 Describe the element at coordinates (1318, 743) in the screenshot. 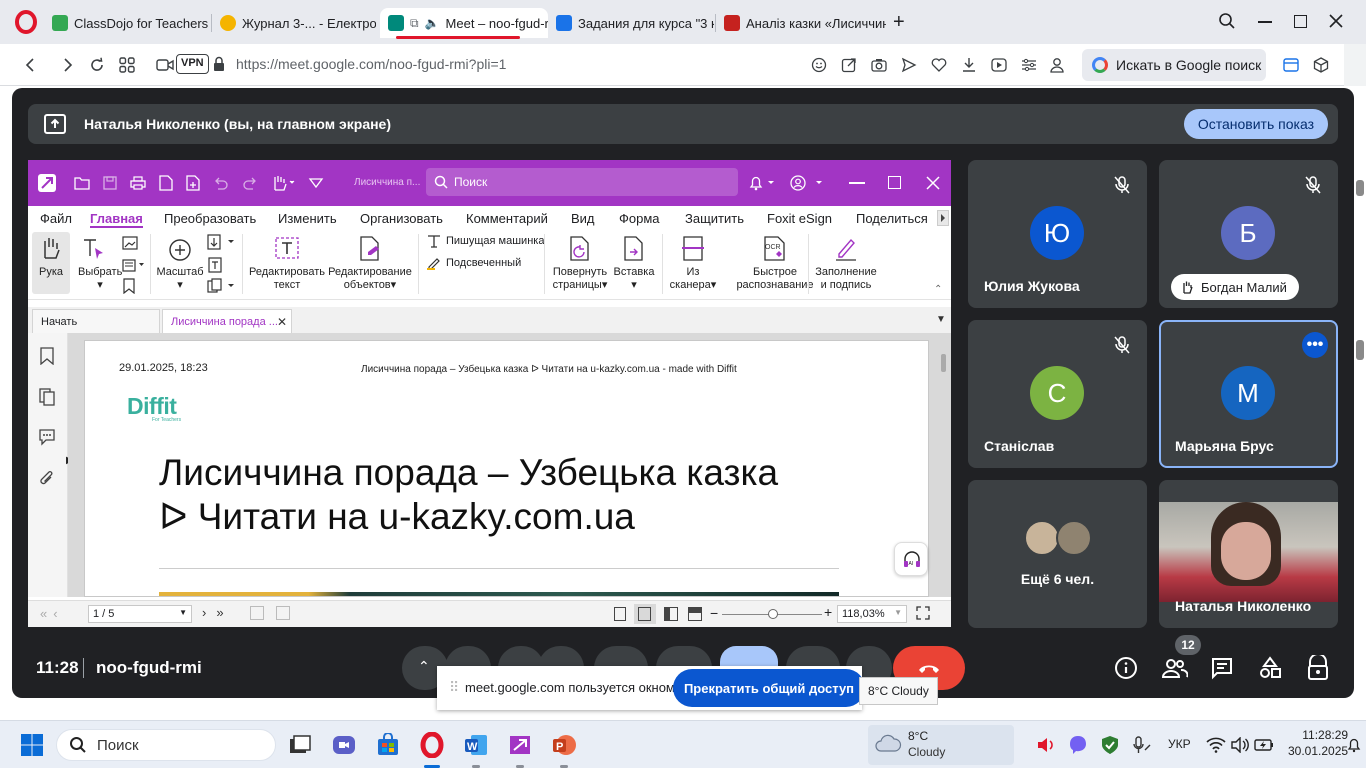

I see `taskbar-clock: 11:28:29 30.01.2025` at that location.